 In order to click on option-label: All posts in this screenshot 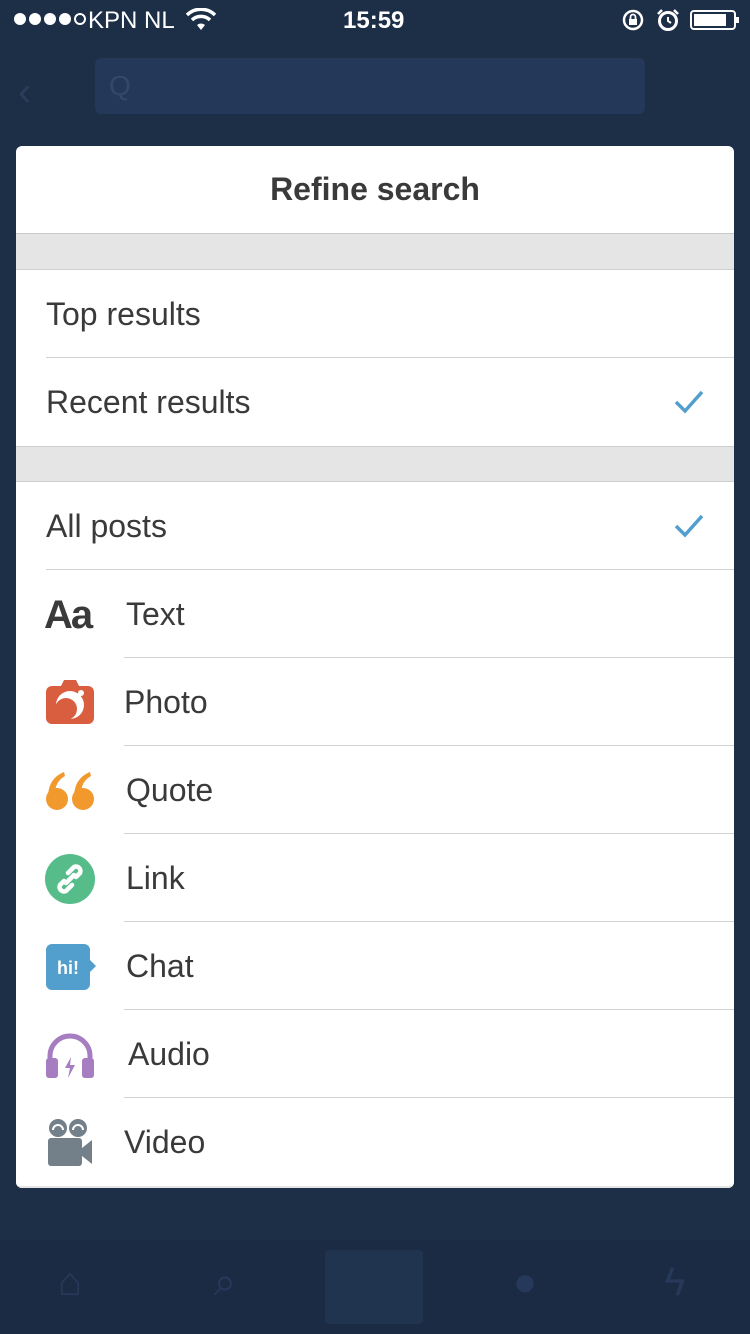, I will do `click(106, 525)`.